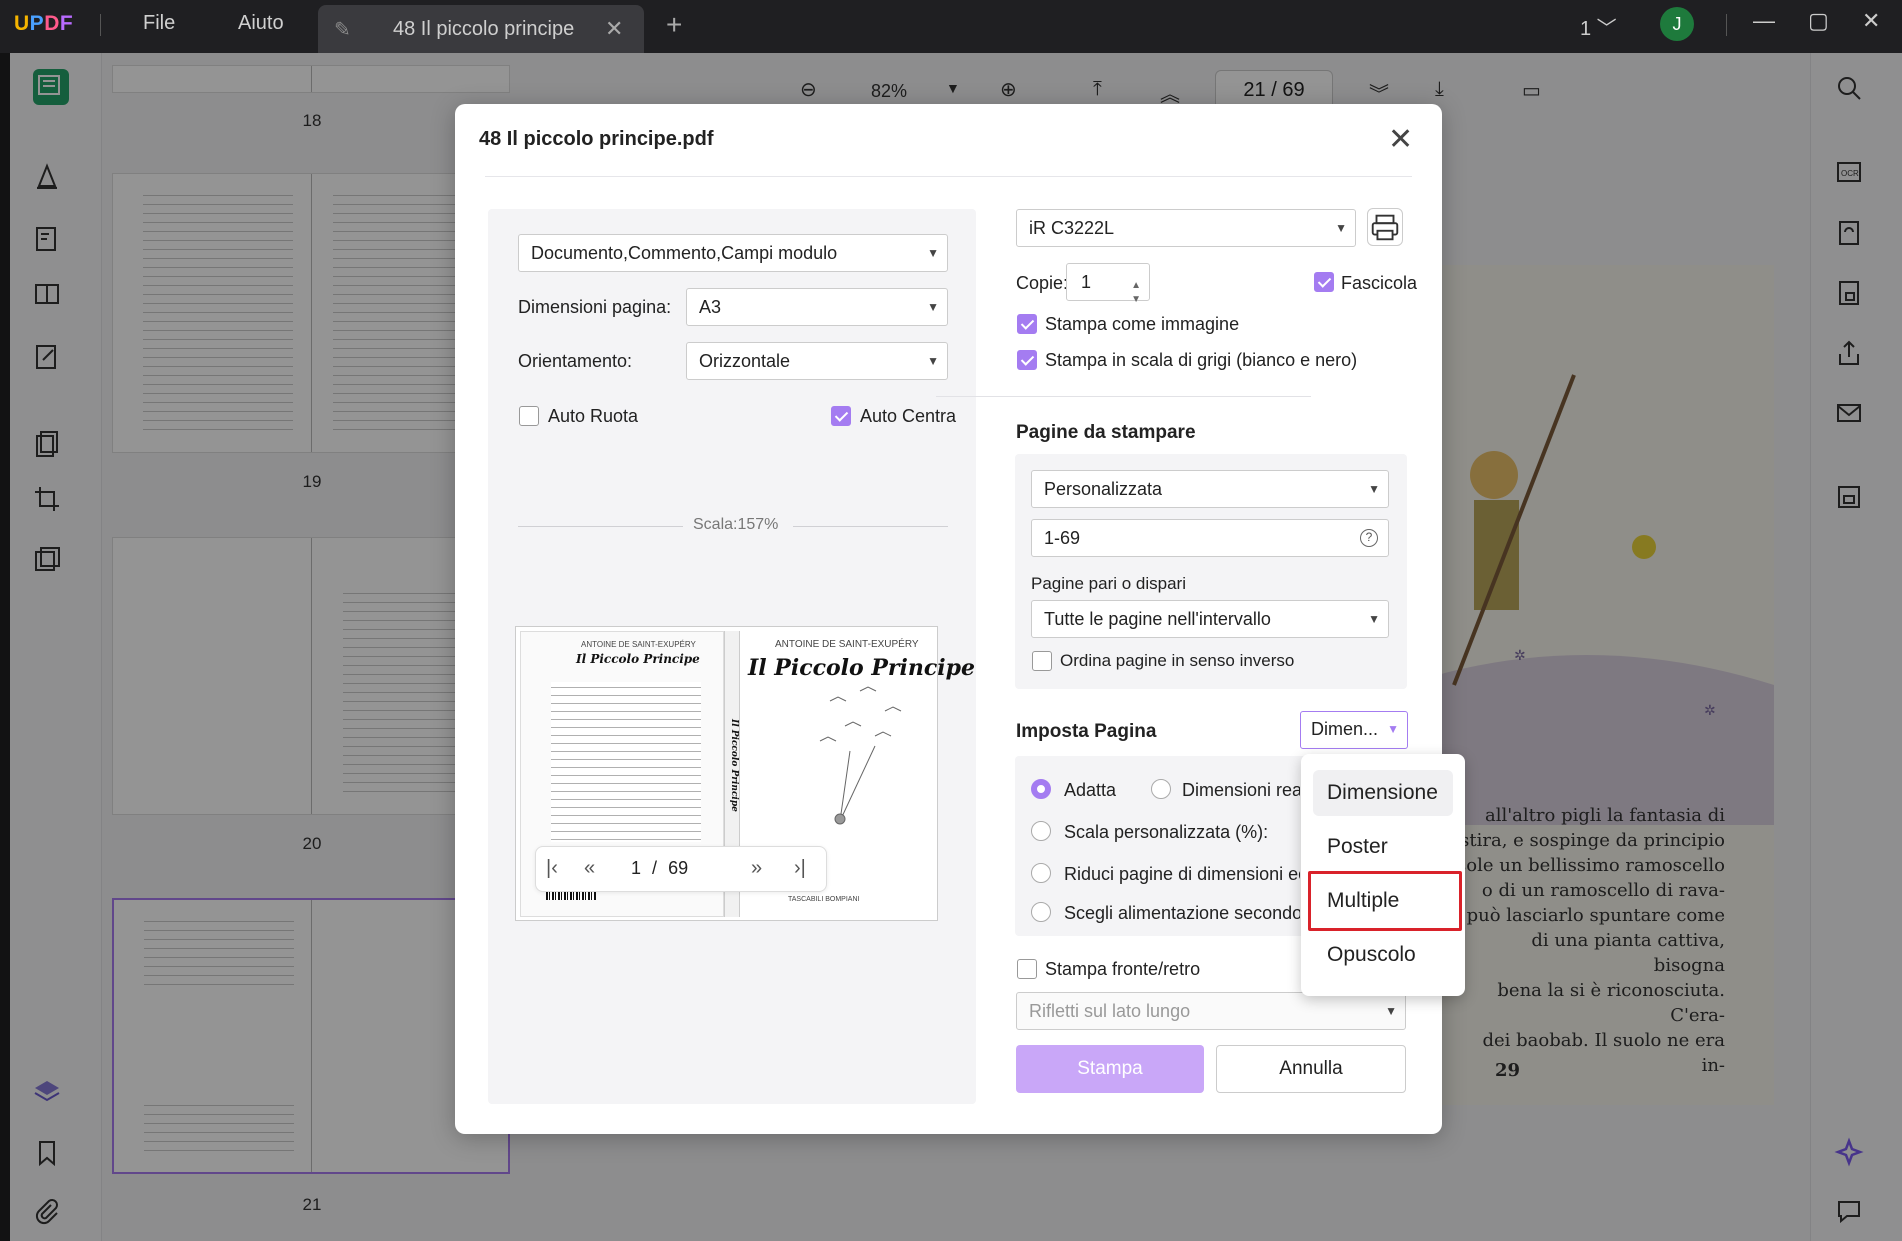  What do you see at coordinates (595, 307) in the screenshot?
I see `page-size-label: Dimensioni pagina:` at bounding box center [595, 307].